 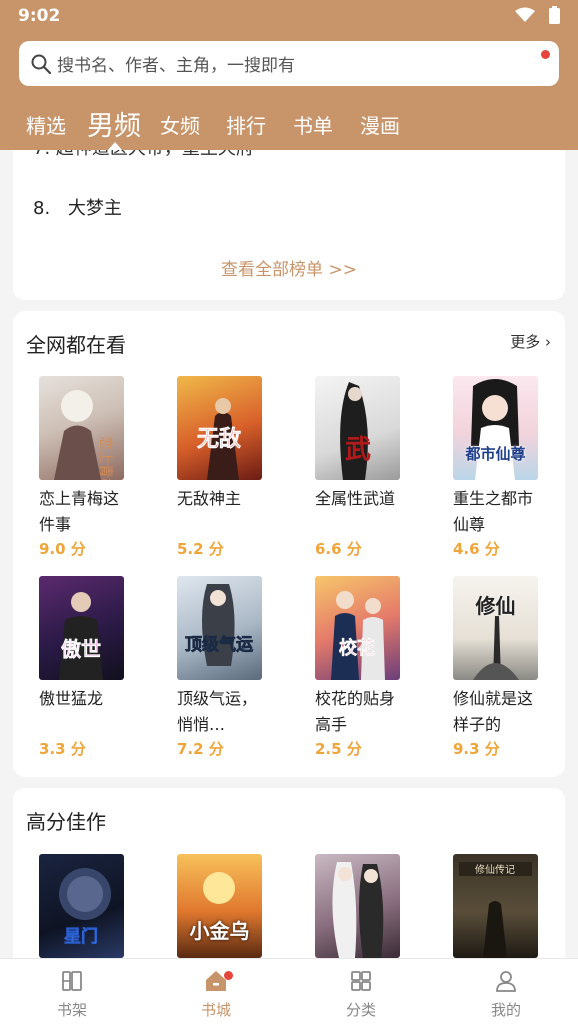 What do you see at coordinates (180, 124) in the screenshot?
I see `tab-female: 女频` at bounding box center [180, 124].